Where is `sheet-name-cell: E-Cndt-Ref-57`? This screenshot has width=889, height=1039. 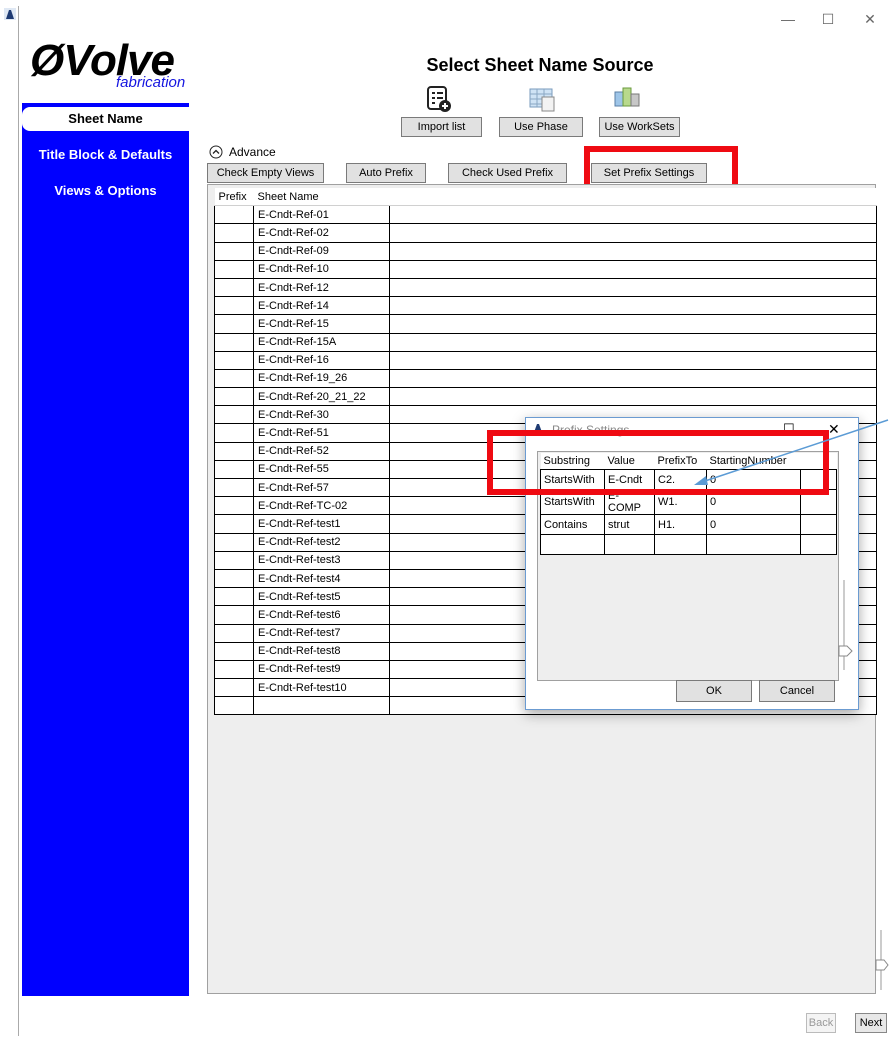
sheet-name-cell: E-Cndt-Ref-57 is located at coordinates (321, 487).